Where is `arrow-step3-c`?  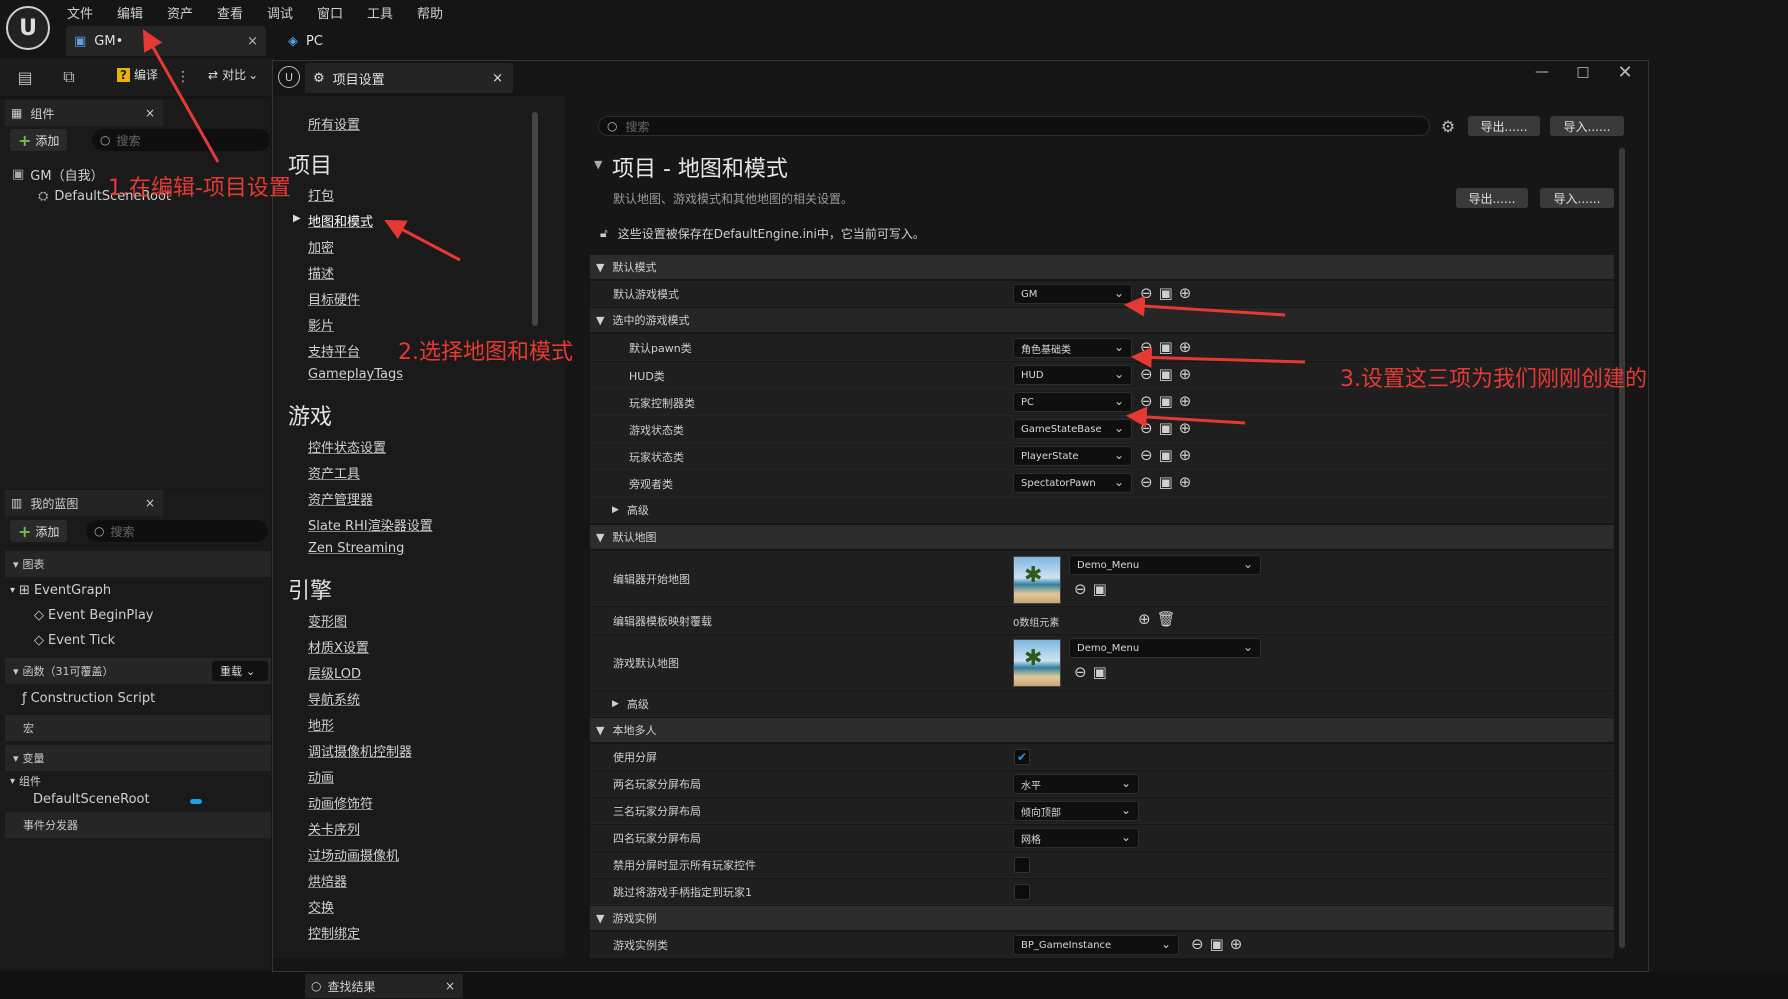 arrow-step3-c is located at coordinates (1185, 417).